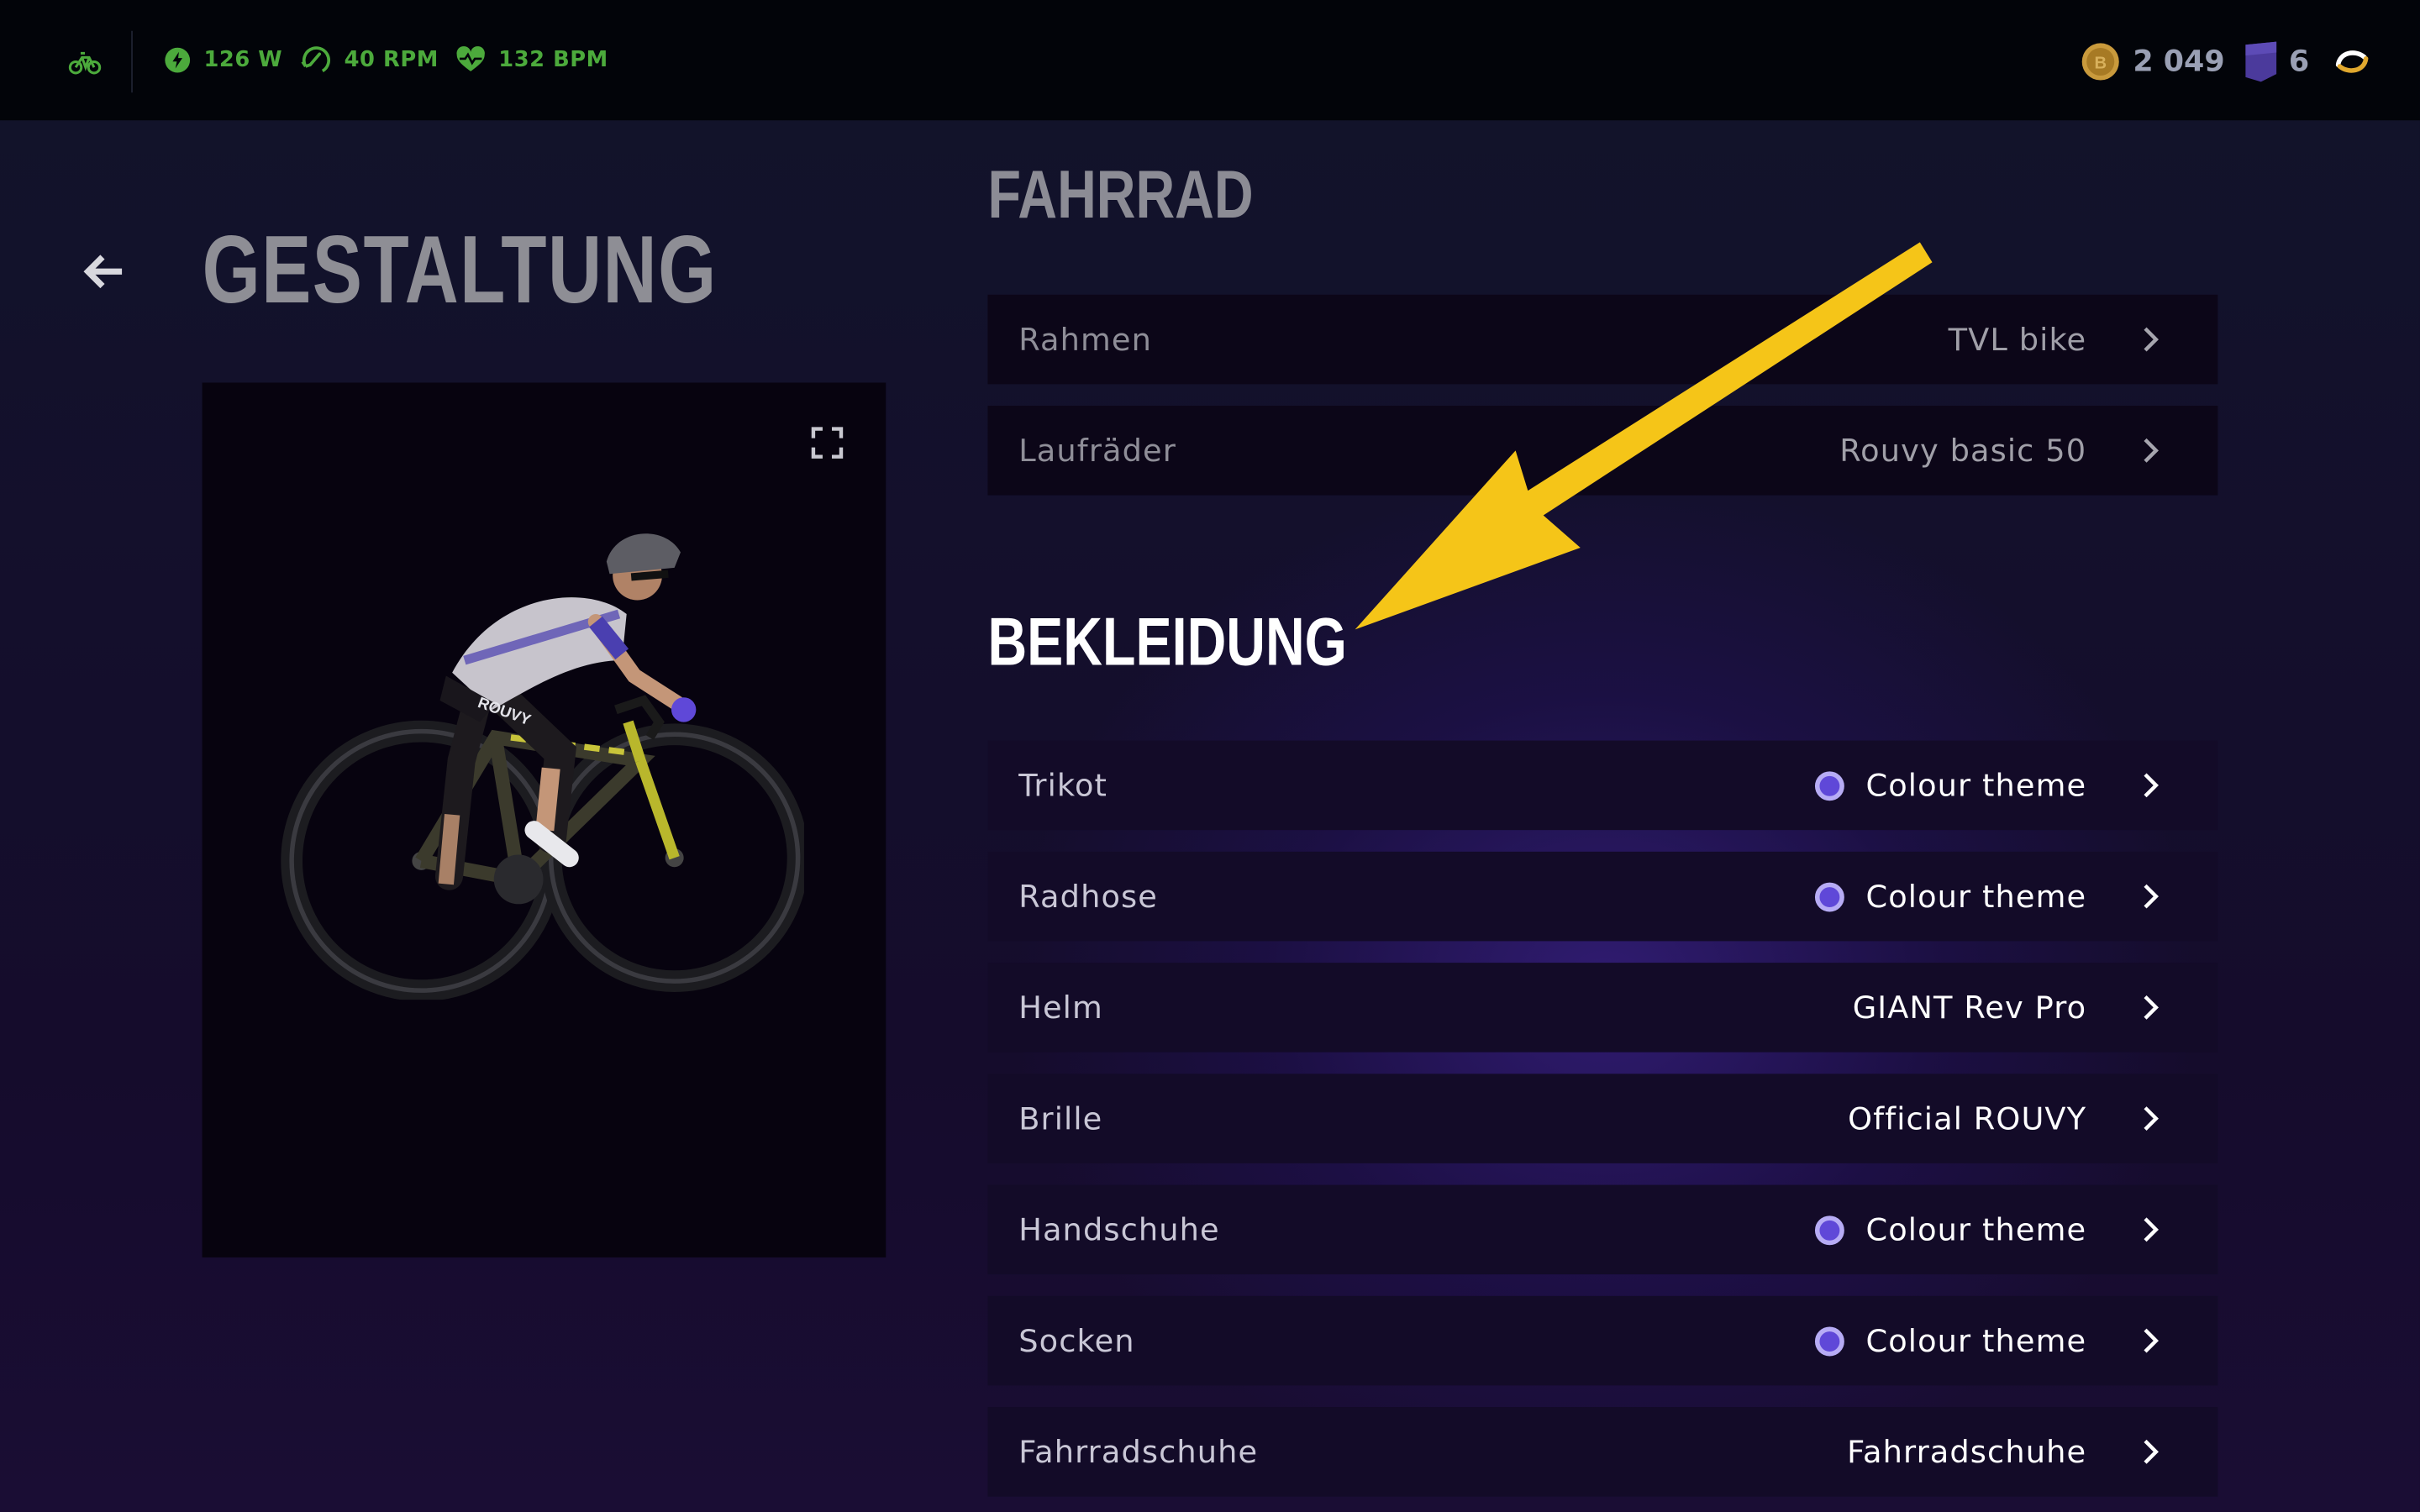  I want to click on coin-count: 2 049, so click(2179, 62).